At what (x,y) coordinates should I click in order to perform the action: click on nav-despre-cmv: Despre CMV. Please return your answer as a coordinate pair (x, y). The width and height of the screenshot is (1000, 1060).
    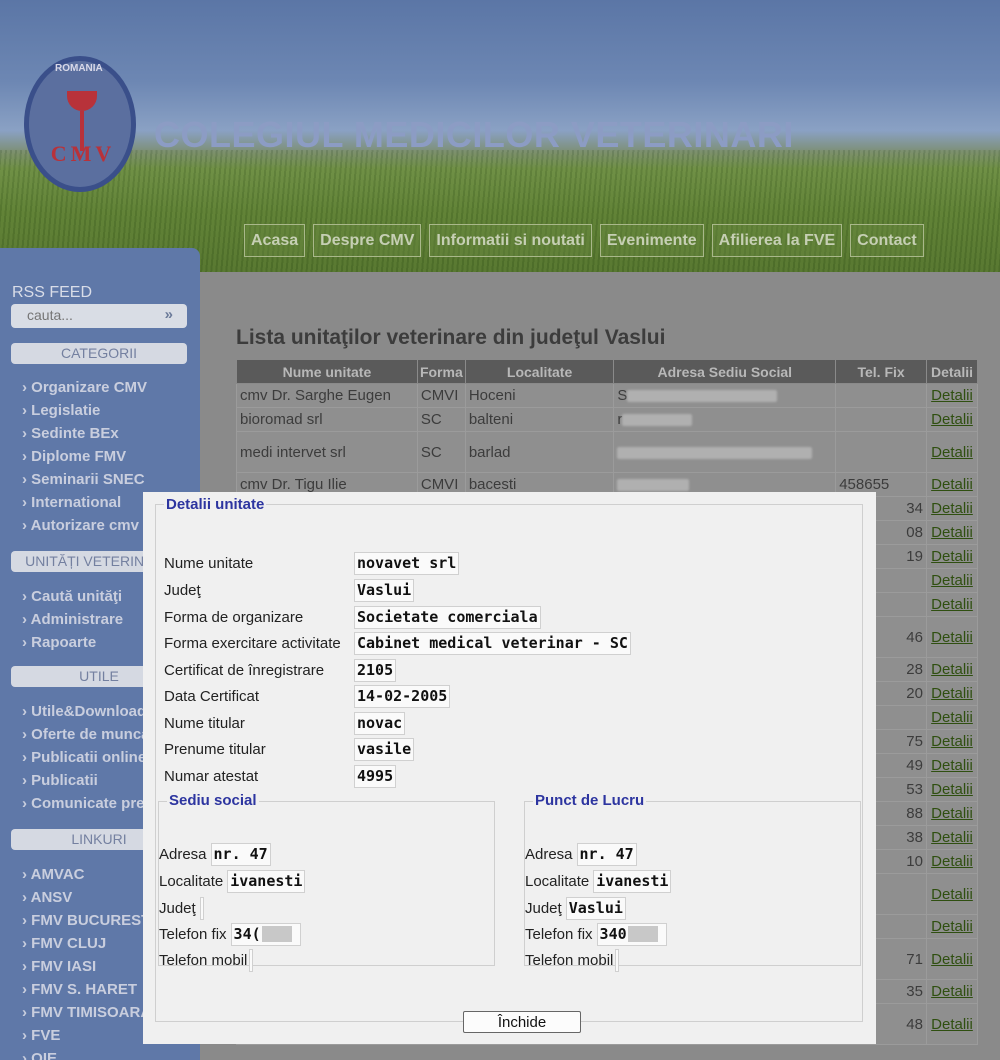
    Looking at the image, I should click on (367, 240).